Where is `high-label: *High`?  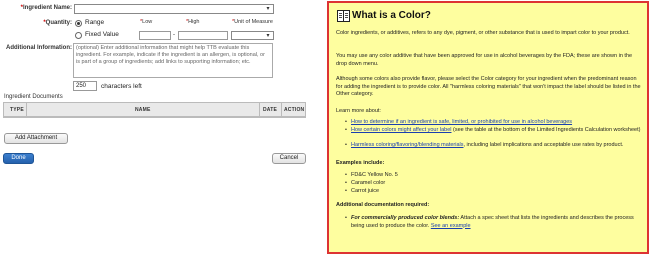
high-label: *High is located at coordinates (193, 22).